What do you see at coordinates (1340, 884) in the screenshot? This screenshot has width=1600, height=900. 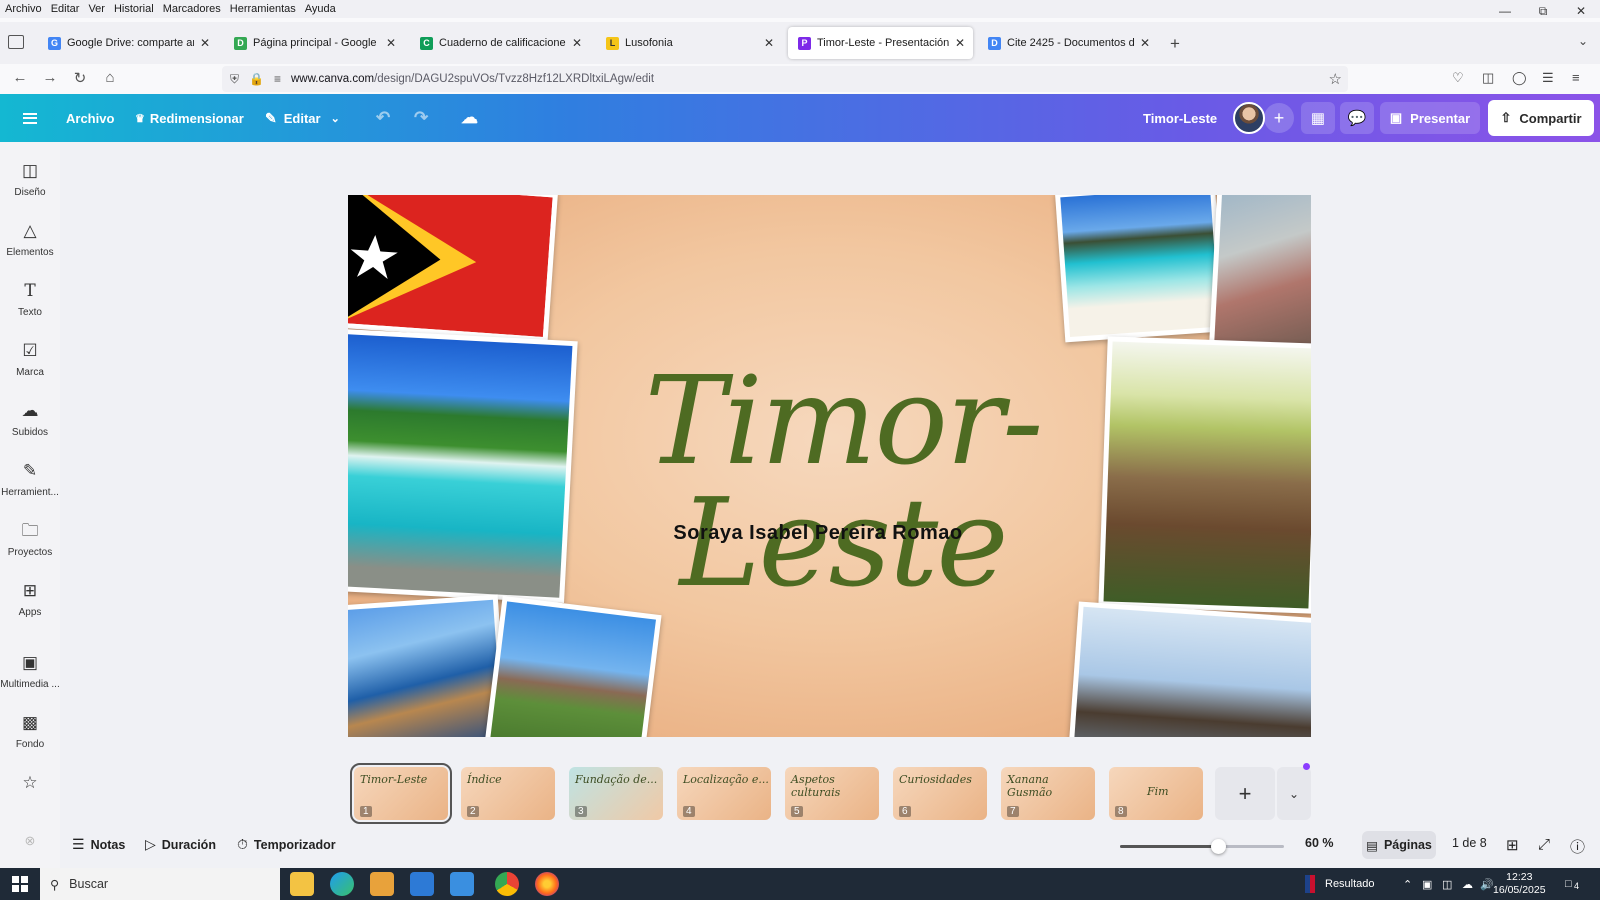 I see `nba-result-widget: Resultado` at bounding box center [1340, 884].